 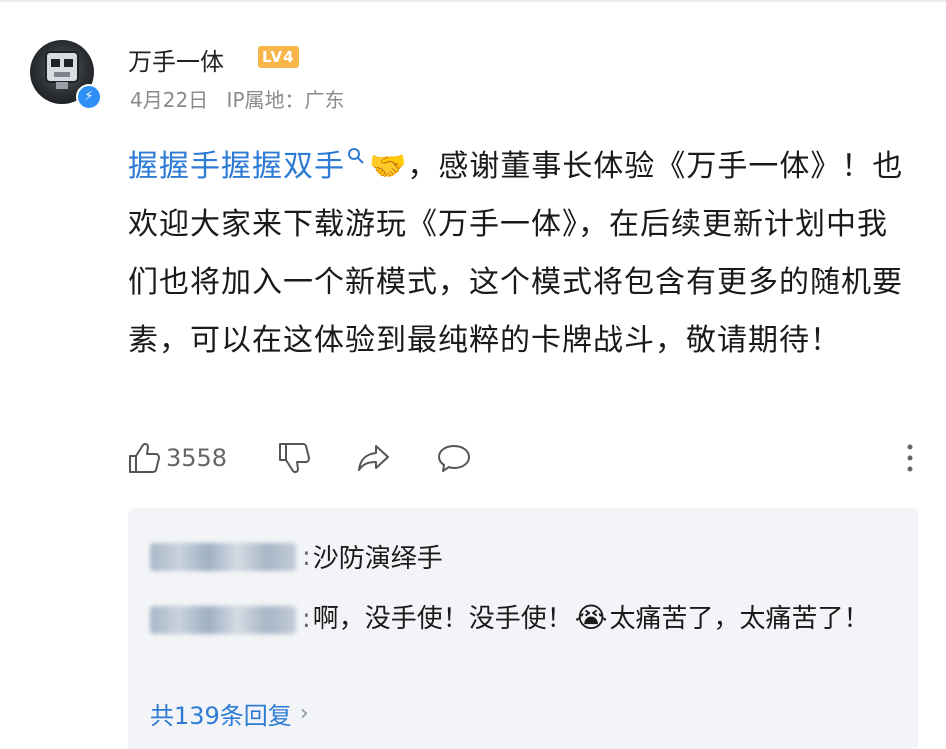 What do you see at coordinates (739, 619) in the screenshot?
I see `reply-text: 太痛苦了，太痛苦了！` at bounding box center [739, 619].